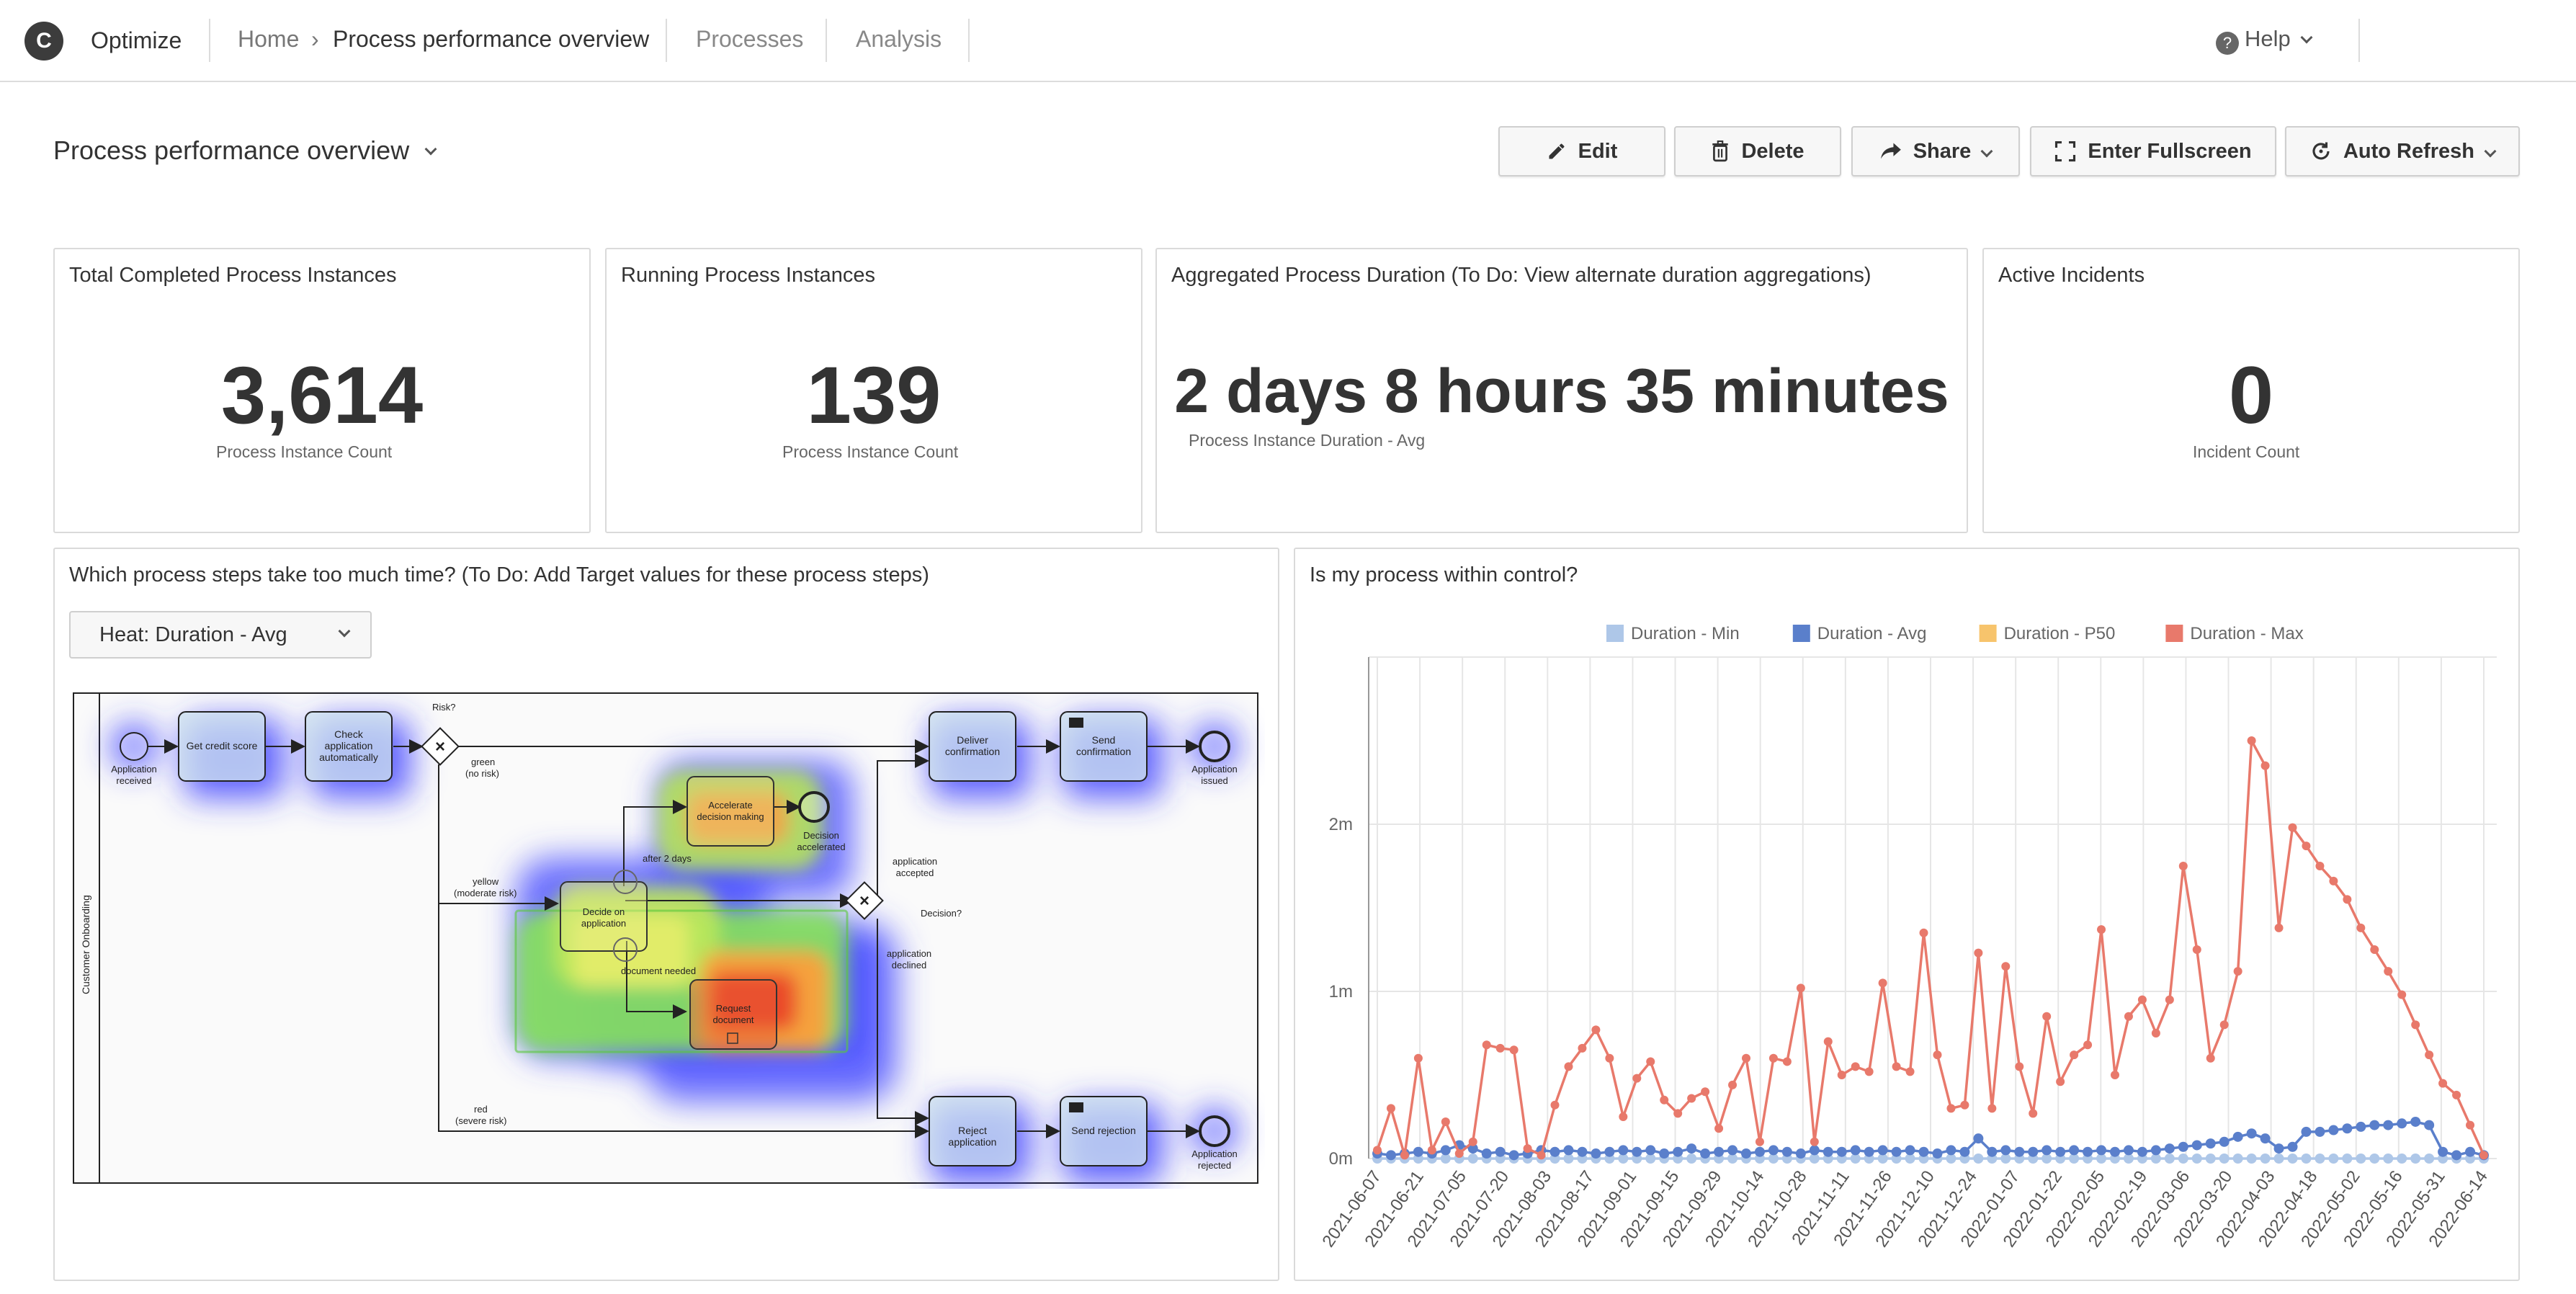 The width and height of the screenshot is (2576, 1294). I want to click on legend-swatch, so click(1615, 633).